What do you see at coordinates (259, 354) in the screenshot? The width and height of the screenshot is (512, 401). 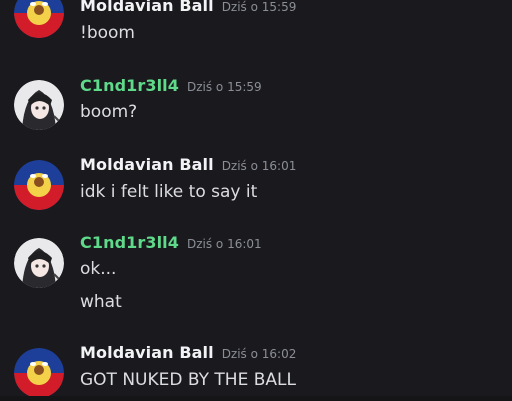 I see `message-timestamp: Dziś o 16:02` at bounding box center [259, 354].